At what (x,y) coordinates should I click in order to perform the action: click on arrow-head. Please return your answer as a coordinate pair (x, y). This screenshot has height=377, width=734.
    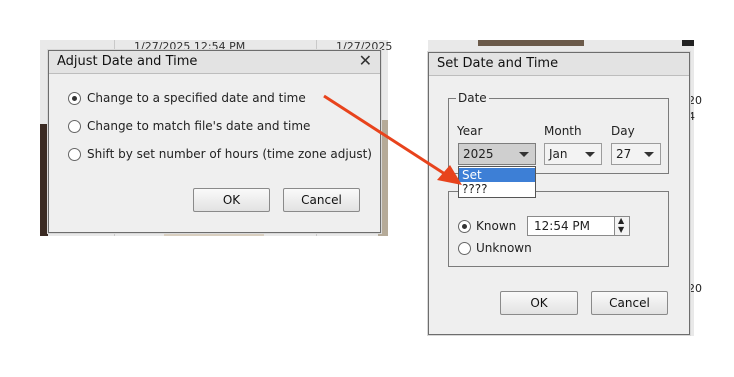
    Looking at the image, I should click on (449, 175).